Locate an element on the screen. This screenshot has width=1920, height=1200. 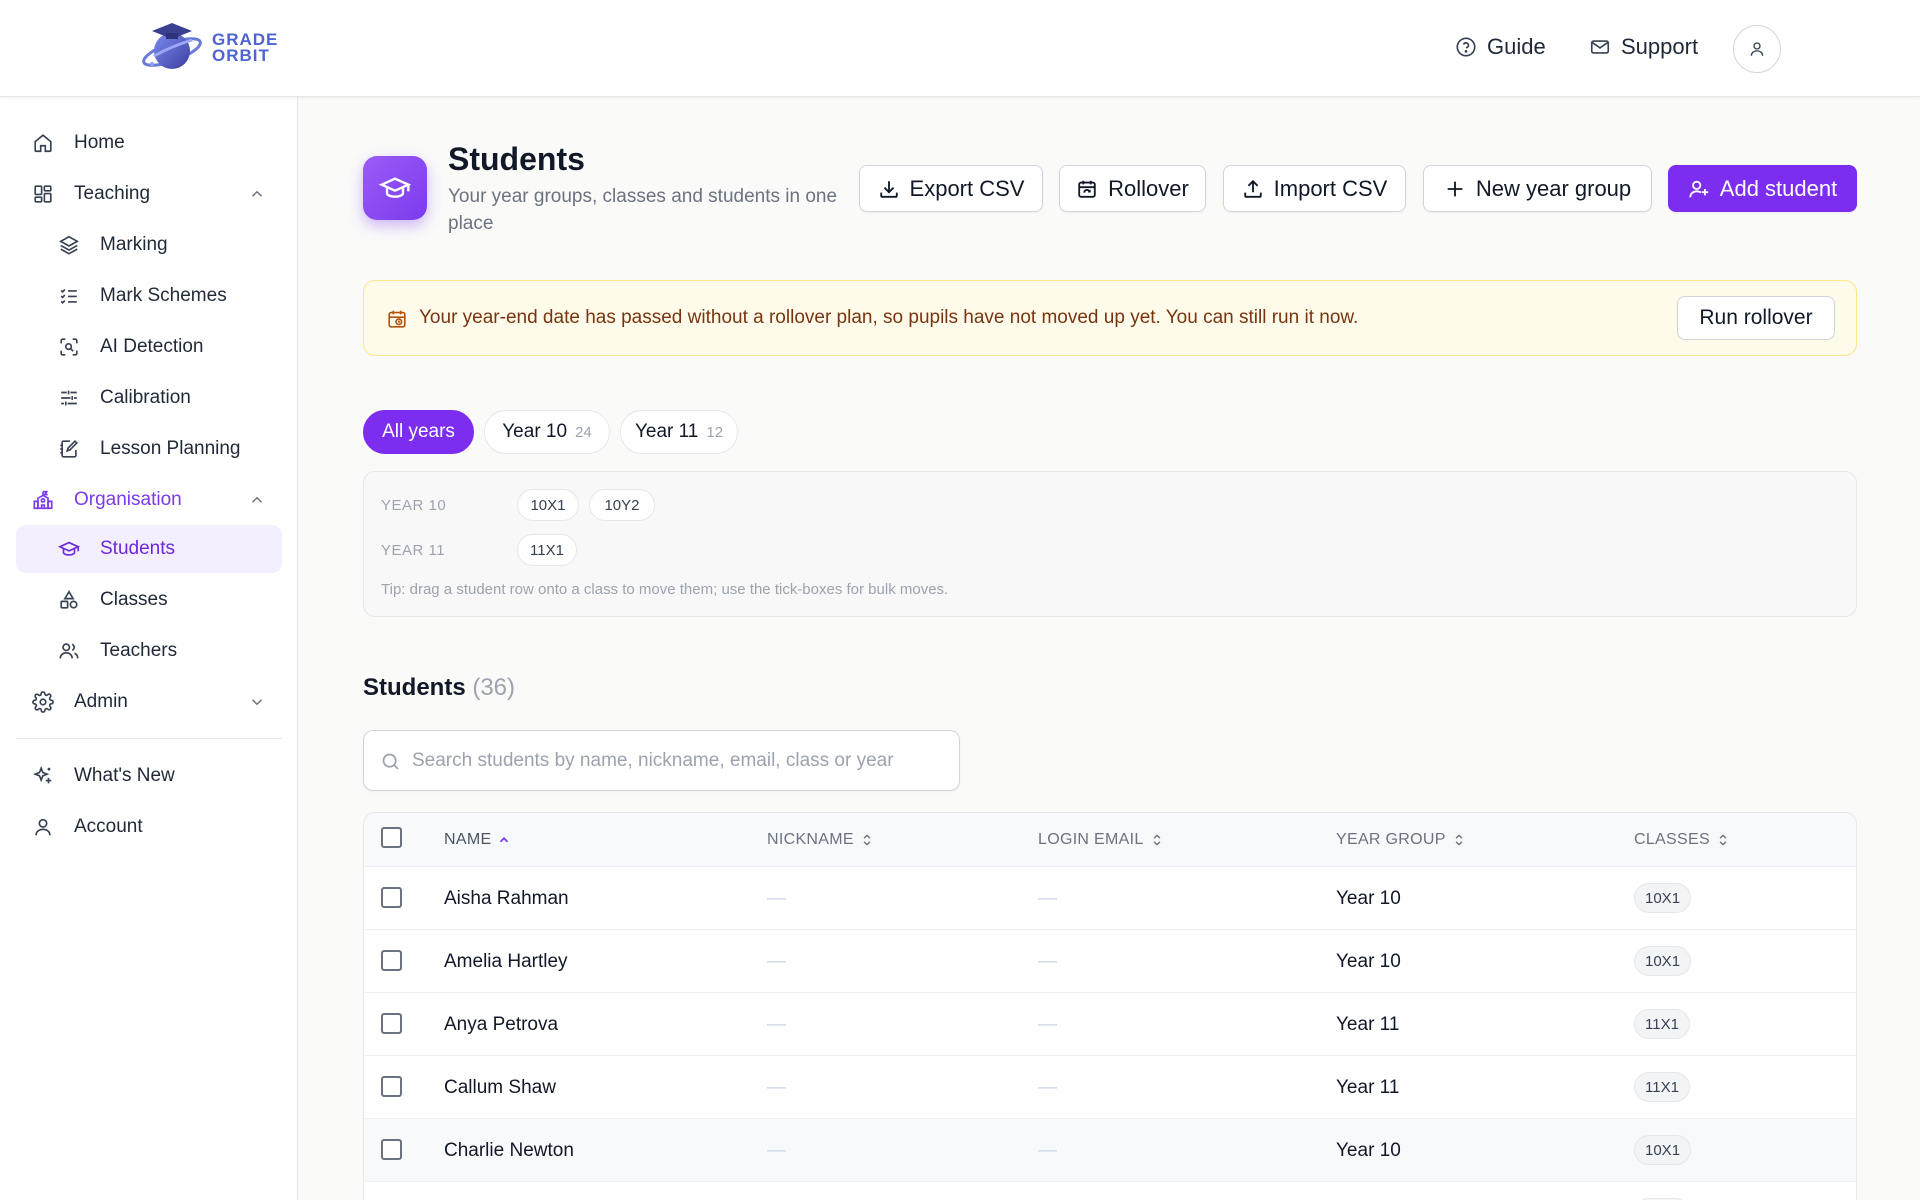
guide-link: Guide is located at coordinates (1500, 47).